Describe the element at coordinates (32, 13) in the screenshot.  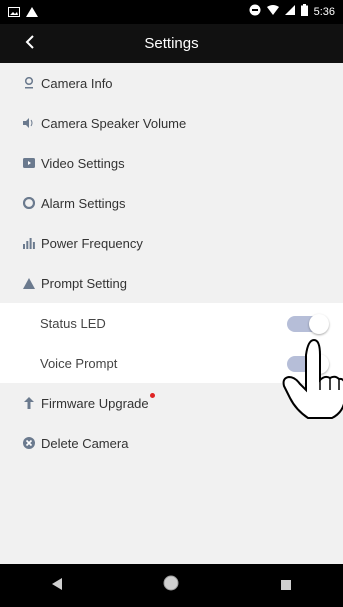
I see `warning-icon` at that location.